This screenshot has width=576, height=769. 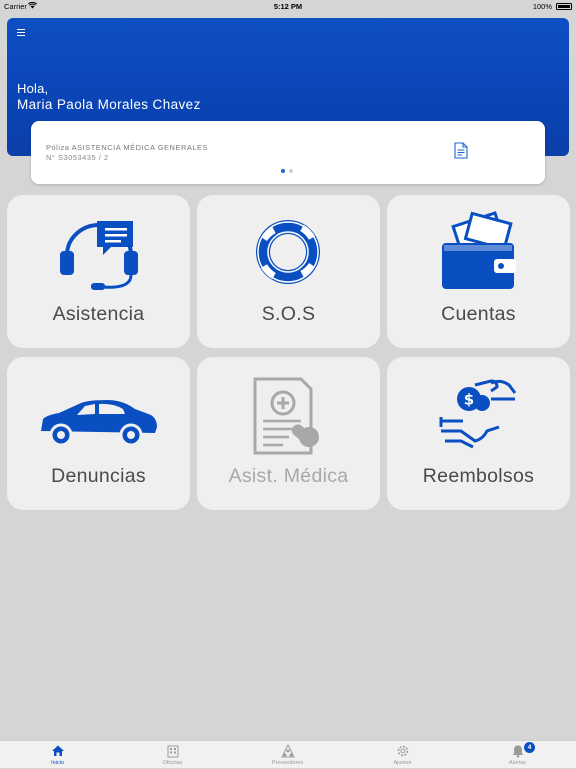 I want to click on tab-alertas: 4 Alertas, so click(x=517, y=755).